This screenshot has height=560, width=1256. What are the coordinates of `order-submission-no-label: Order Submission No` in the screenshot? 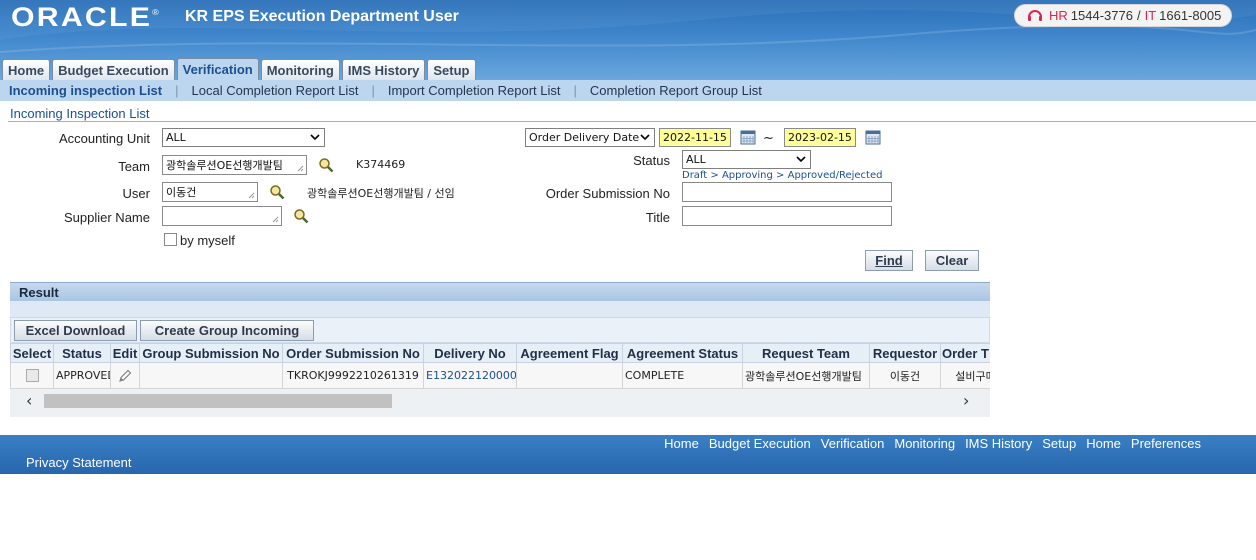 It's located at (607, 193).